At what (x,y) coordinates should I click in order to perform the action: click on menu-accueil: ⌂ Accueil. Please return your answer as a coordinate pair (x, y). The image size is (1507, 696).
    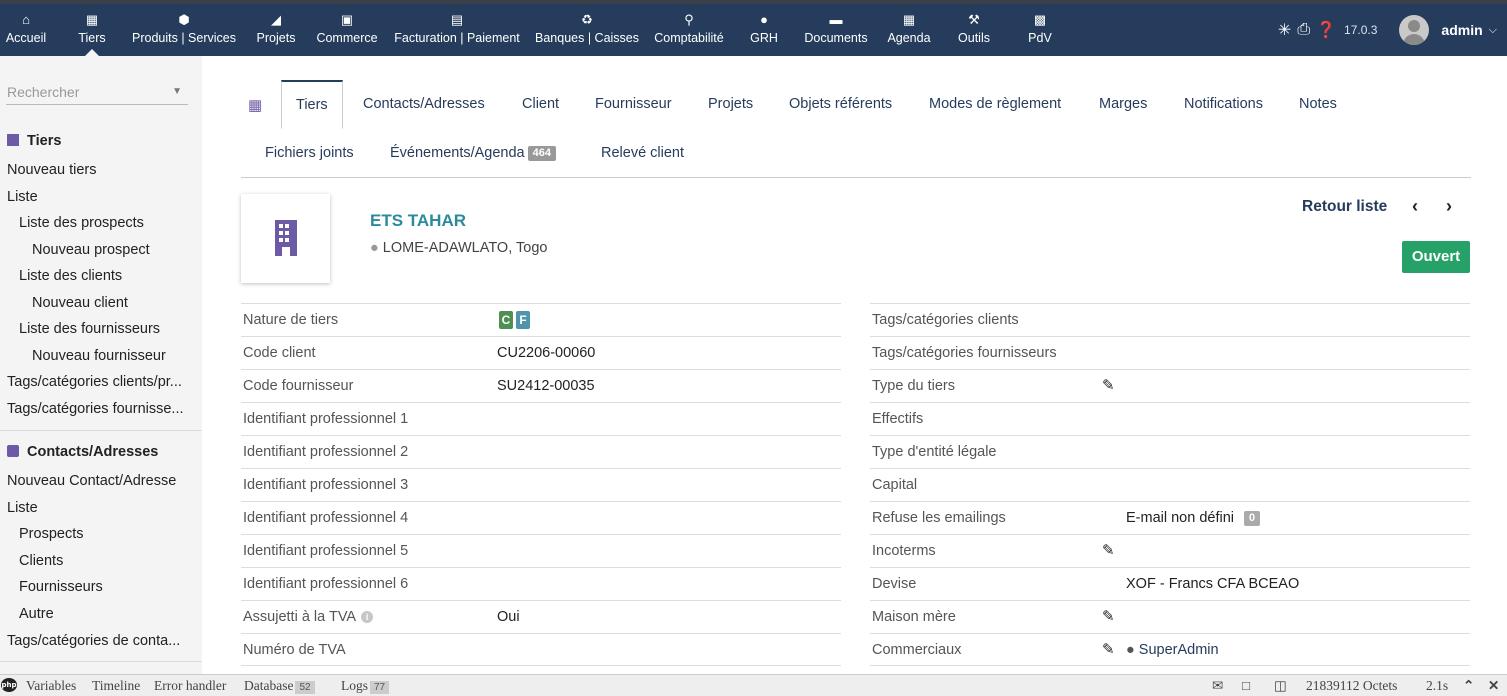
    Looking at the image, I should click on (26, 30).